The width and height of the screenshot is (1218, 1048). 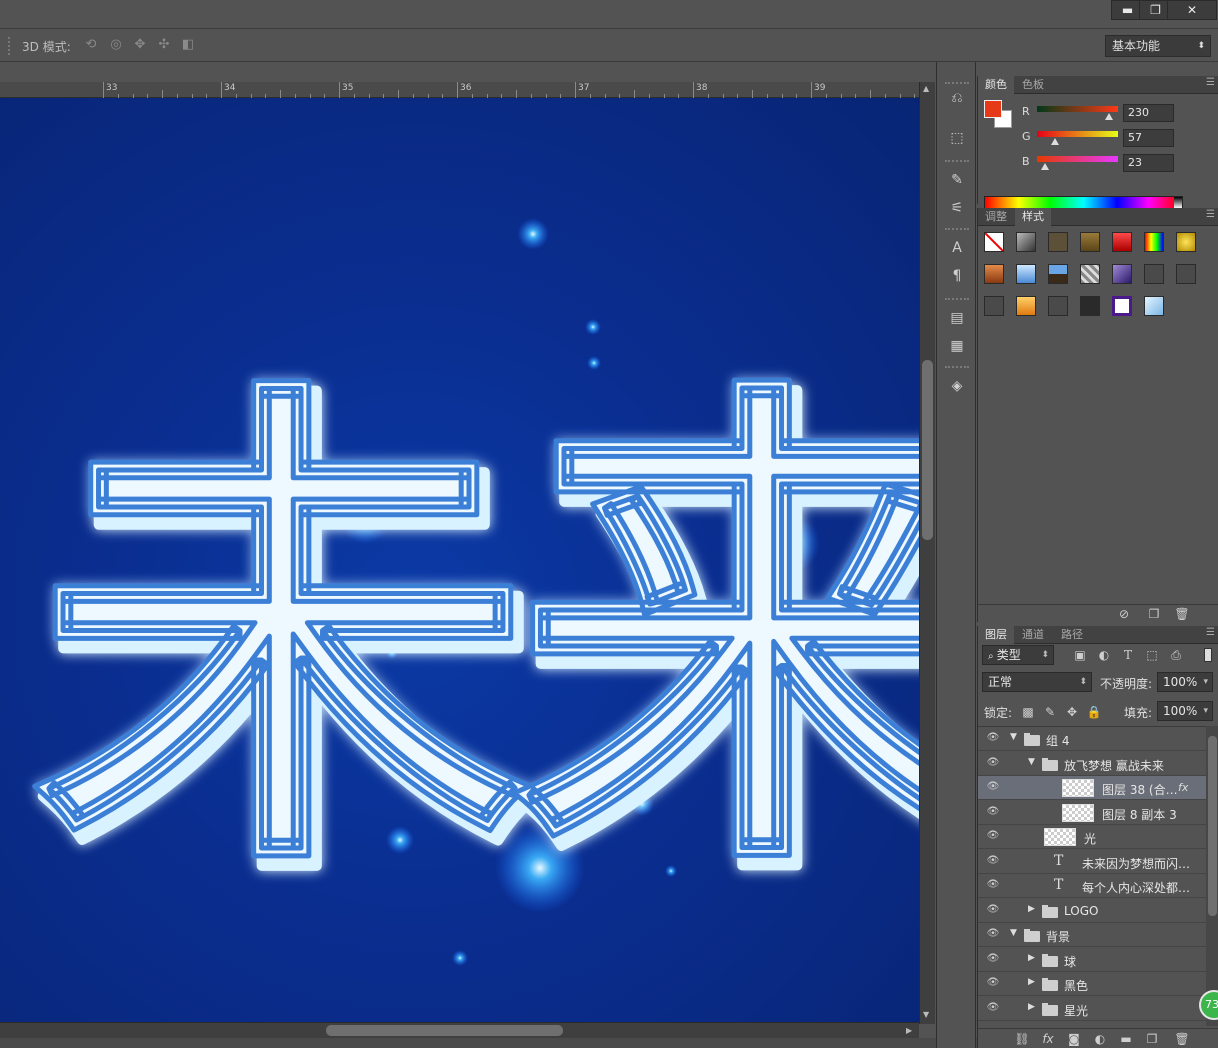 What do you see at coordinates (459, 1030) in the screenshot?
I see `horizontal-scrollbar: ▶` at bounding box center [459, 1030].